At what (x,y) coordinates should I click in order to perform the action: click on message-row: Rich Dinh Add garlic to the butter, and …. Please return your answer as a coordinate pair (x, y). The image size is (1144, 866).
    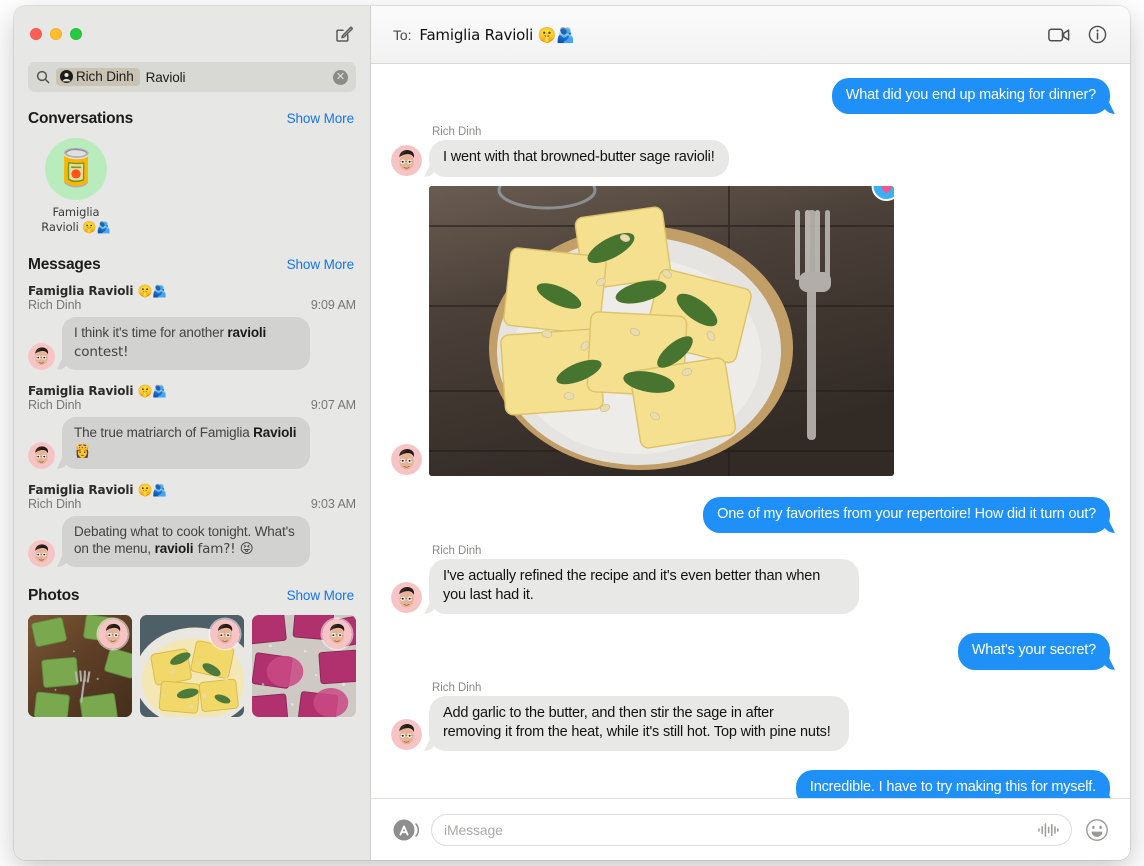
    Looking at the image, I should click on (750, 712).